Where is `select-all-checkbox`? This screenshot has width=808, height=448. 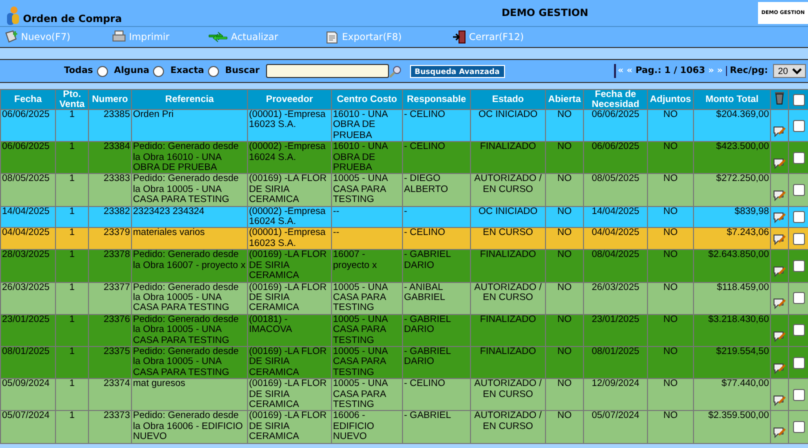 select-all-checkbox is located at coordinates (798, 100).